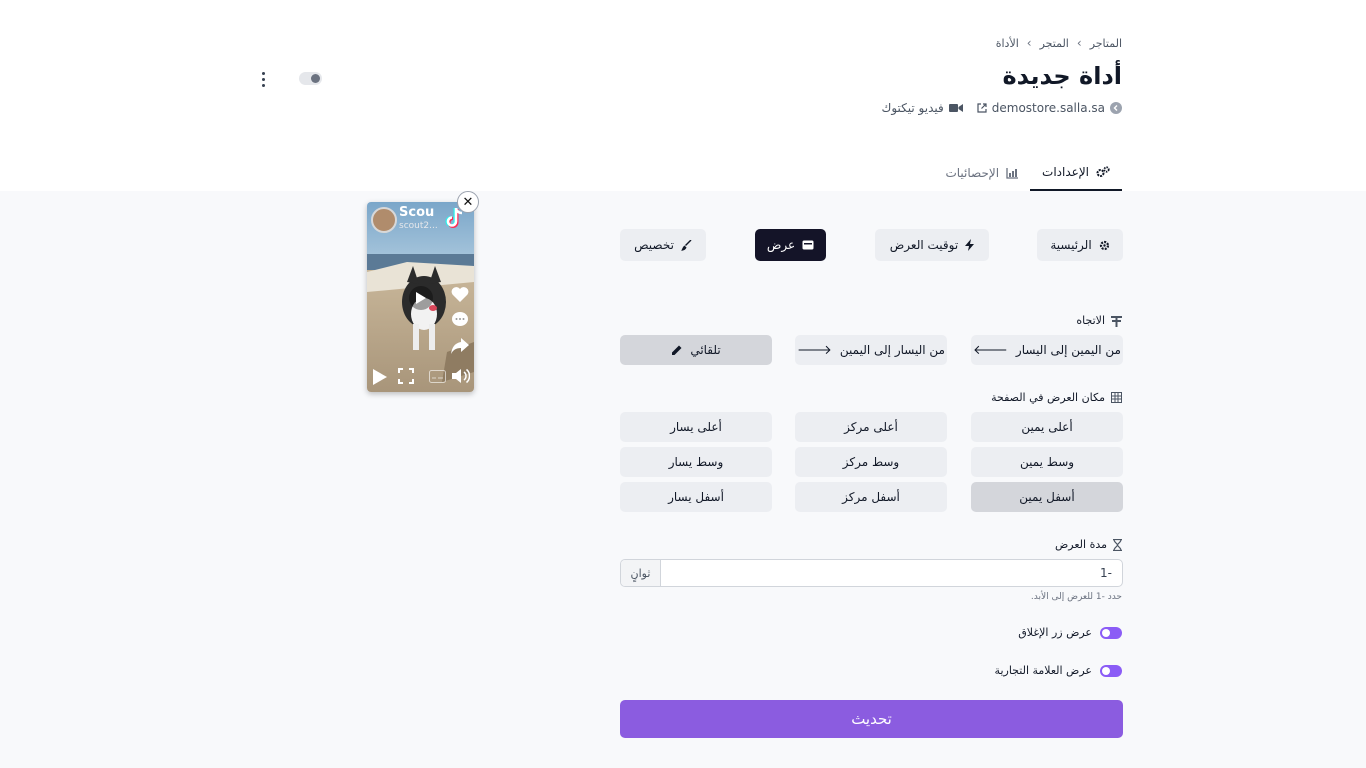 The image size is (1366, 768). What do you see at coordinates (1048, 397) in the screenshot?
I see `position-label-text: مكان العرض في الصفحة` at bounding box center [1048, 397].